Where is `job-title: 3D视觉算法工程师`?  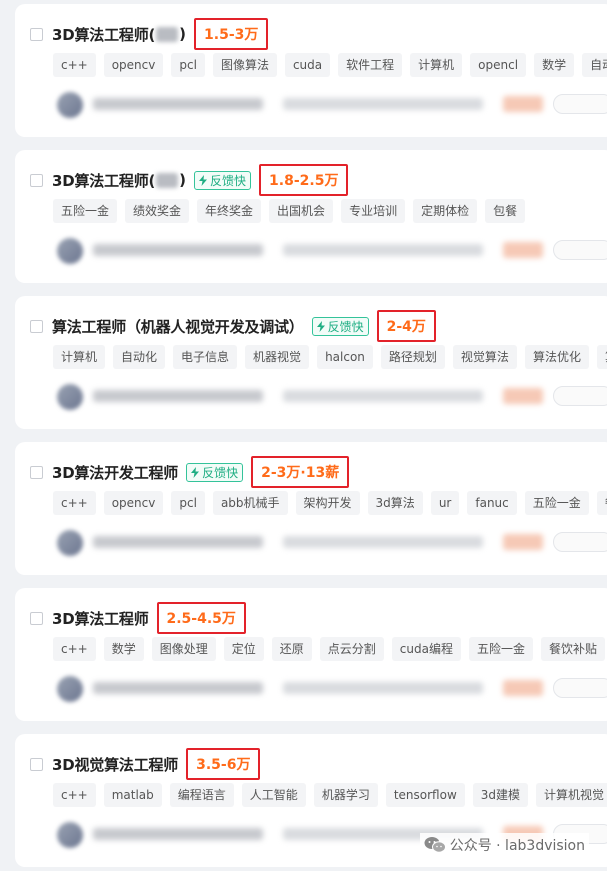 job-title: 3D视觉算法工程师 is located at coordinates (115, 764).